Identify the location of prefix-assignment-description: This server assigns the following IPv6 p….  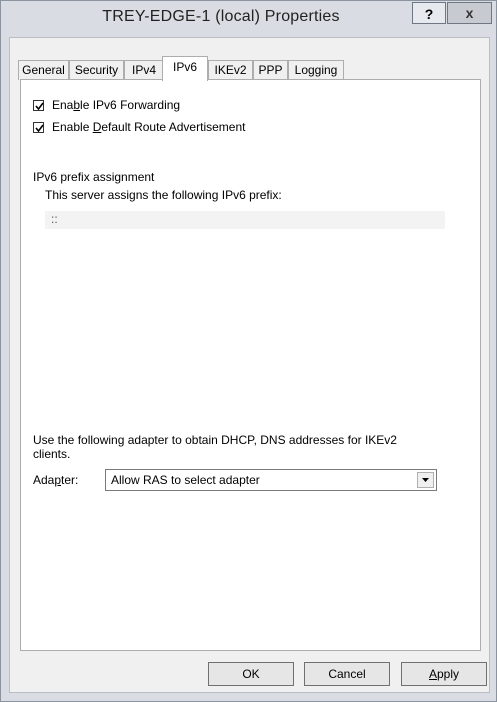
(163, 195).